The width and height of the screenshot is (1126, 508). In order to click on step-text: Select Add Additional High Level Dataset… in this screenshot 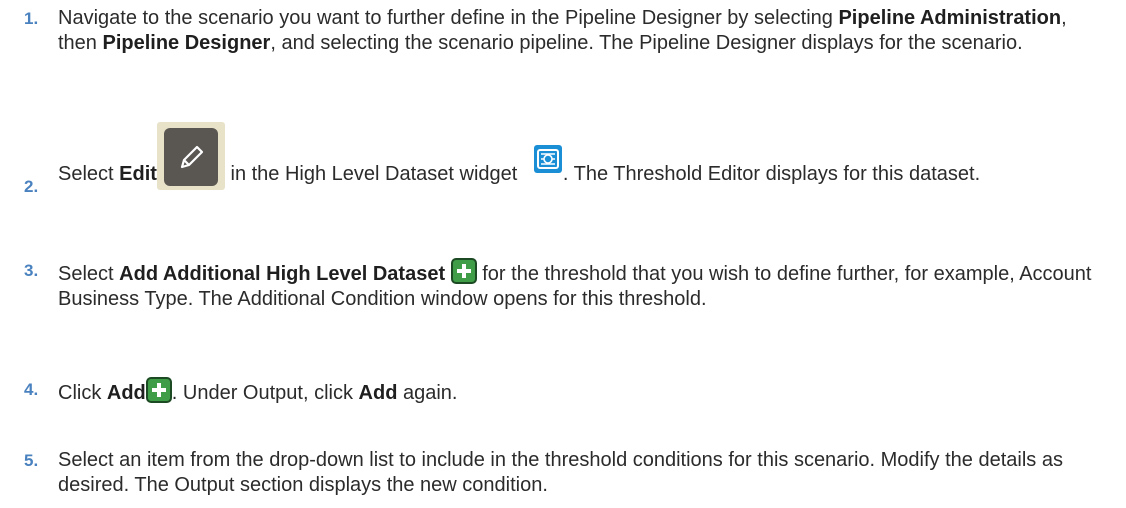, I will do `click(583, 285)`.